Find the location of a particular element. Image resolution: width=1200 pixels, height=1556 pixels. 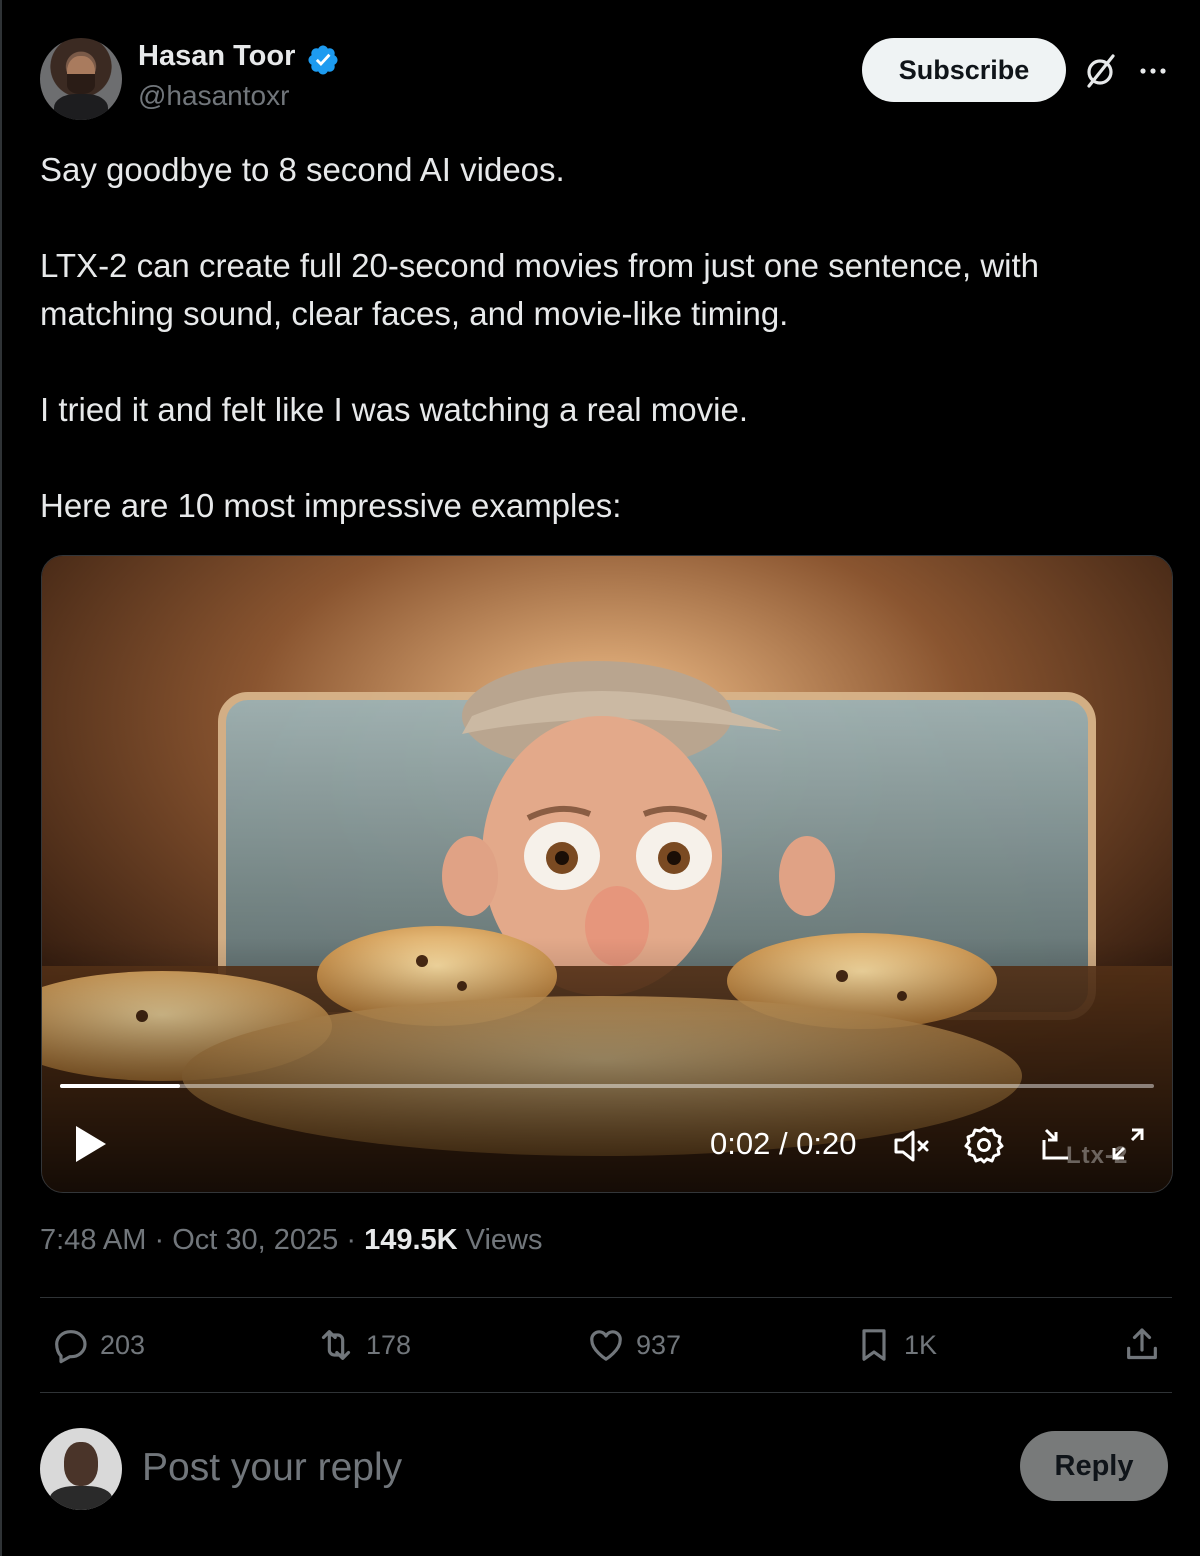

like-action: 937 is located at coordinates (633, 1345).